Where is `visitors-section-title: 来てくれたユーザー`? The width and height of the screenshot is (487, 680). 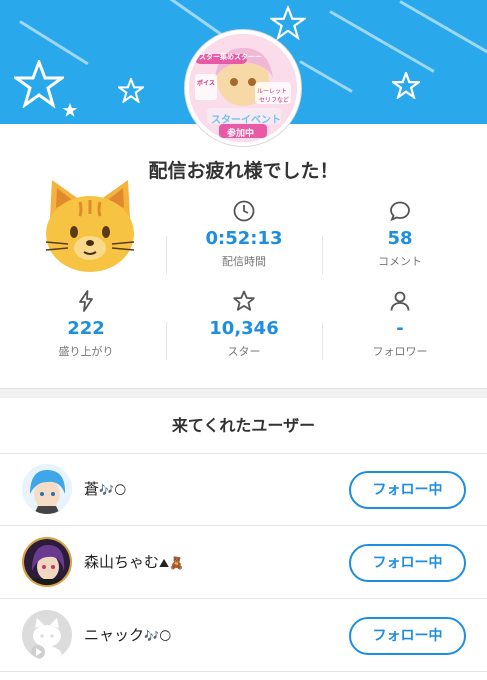
visitors-section-title: 来てくれたユーザー is located at coordinates (243, 426).